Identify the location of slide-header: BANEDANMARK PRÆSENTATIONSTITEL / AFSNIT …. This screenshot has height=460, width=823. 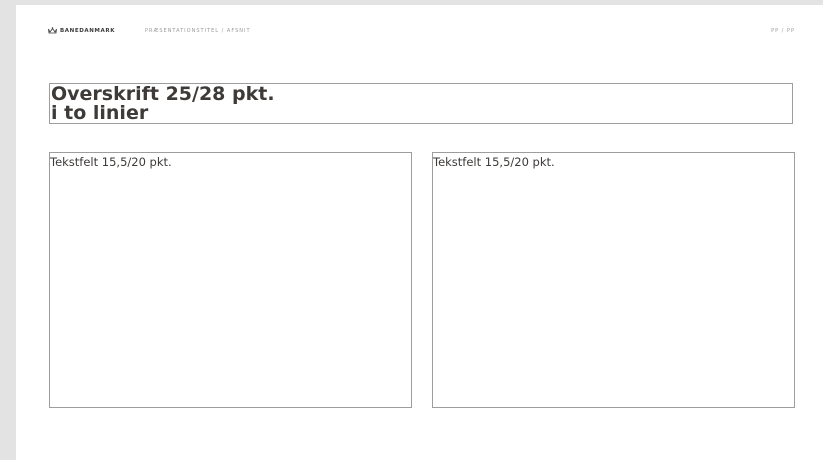
(419, 25).